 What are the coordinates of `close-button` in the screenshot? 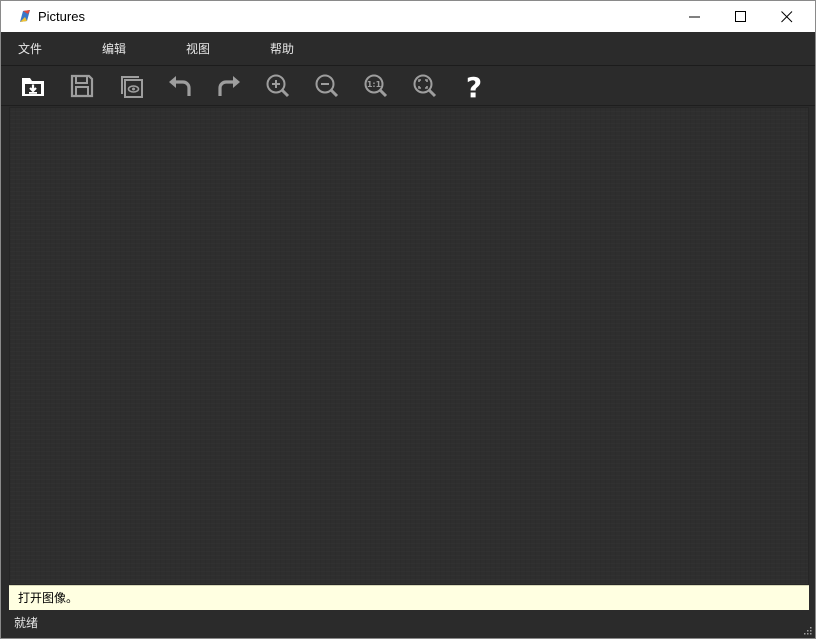 It's located at (787, 16).